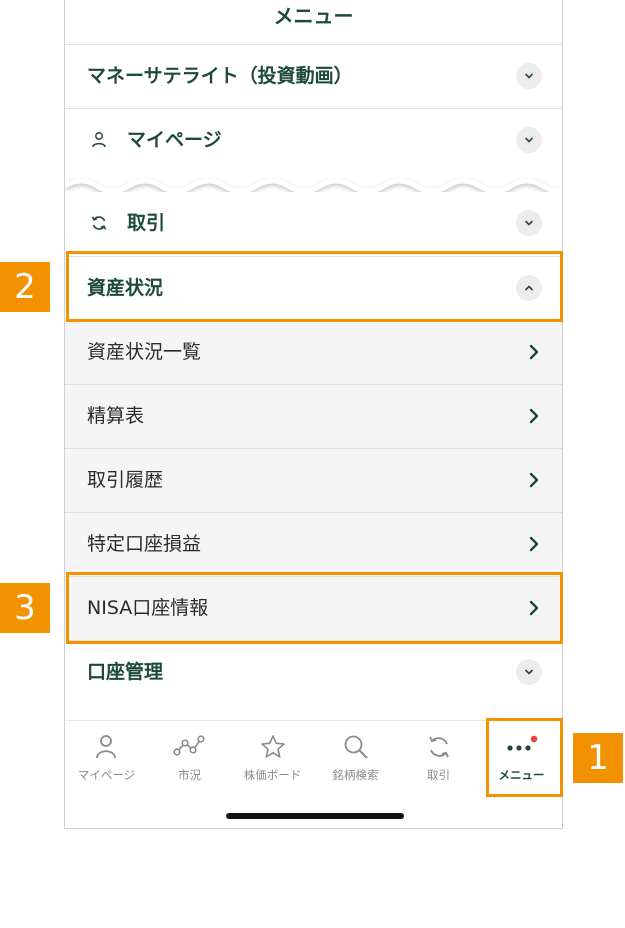 The image size is (625, 928). What do you see at coordinates (313, 352) in the screenshot?
I see `submenu-item-asset-overview: 資産状況一覧` at bounding box center [313, 352].